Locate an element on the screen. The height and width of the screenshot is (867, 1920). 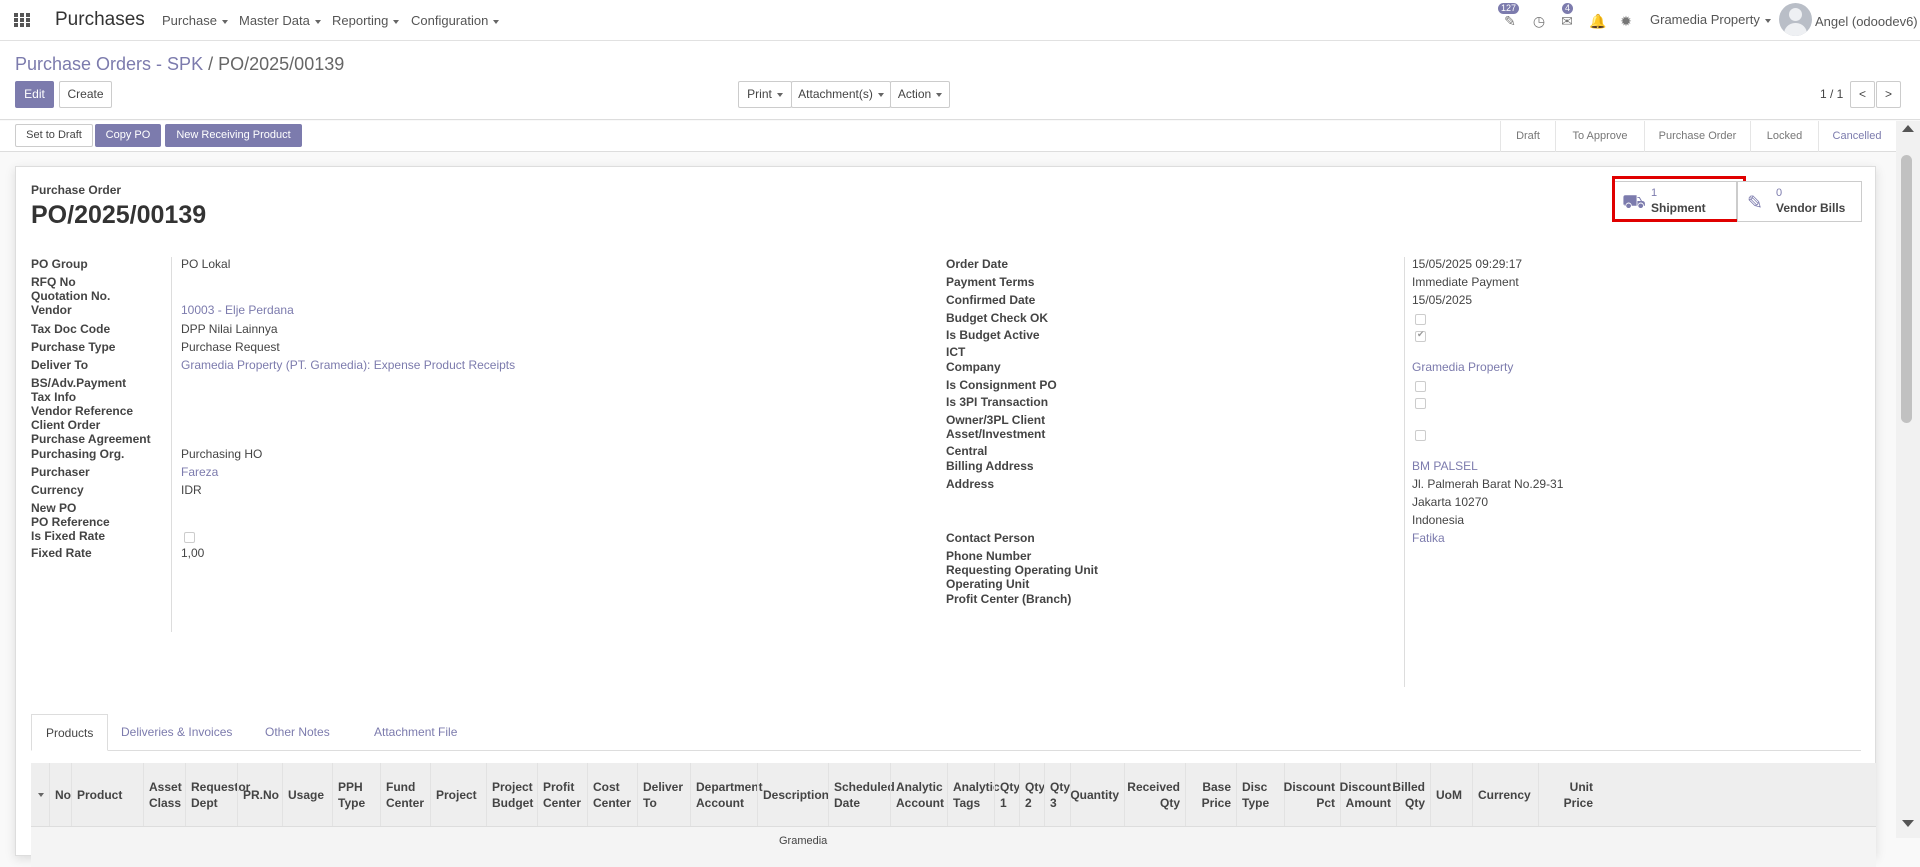
right-field-label-18: Requesting Operating Unit is located at coordinates (1022, 570).